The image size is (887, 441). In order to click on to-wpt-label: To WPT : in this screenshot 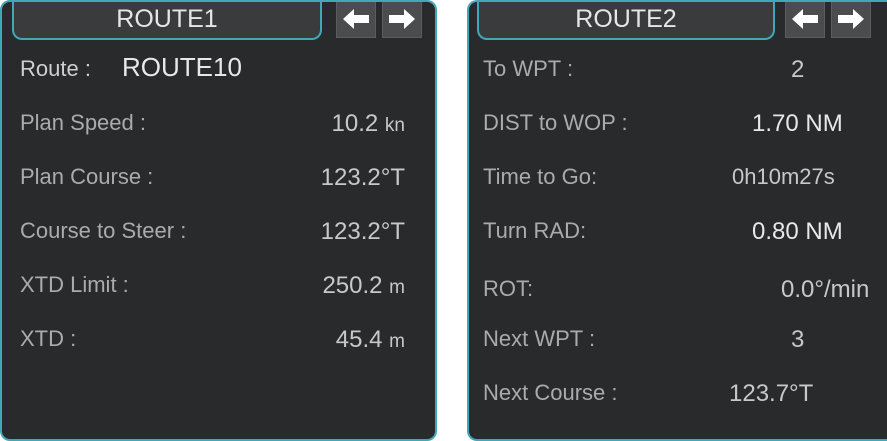, I will do `click(528, 68)`.